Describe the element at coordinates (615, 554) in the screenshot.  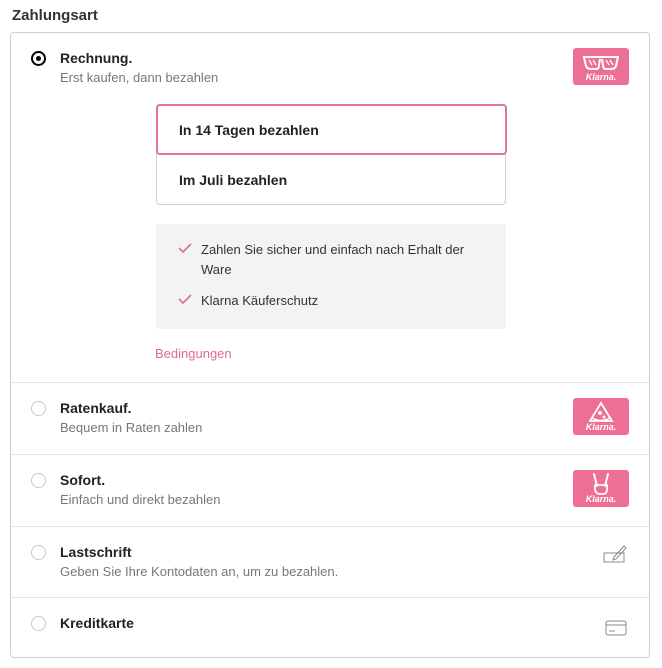
I see `direct-debit-icon` at that location.